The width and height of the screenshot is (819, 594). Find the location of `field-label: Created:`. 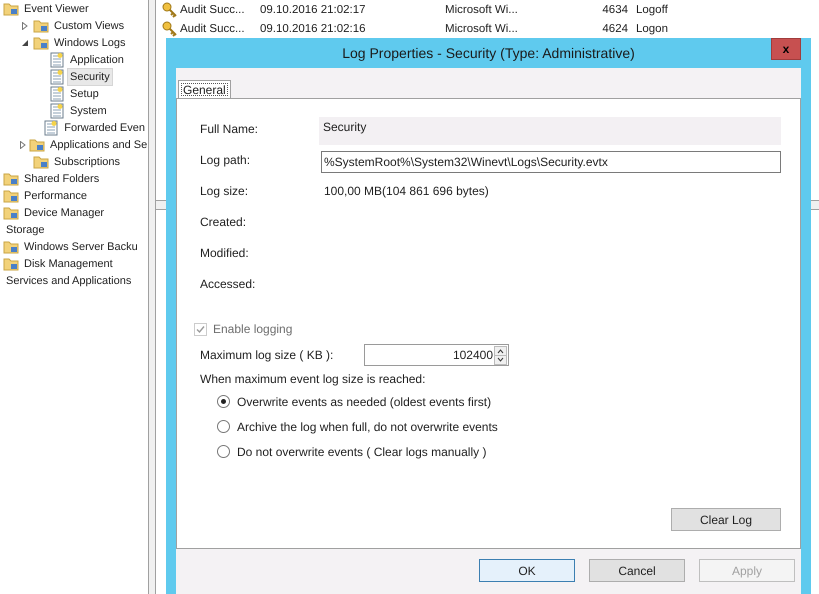

field-label: Created: is located at coordinates (224, 221).